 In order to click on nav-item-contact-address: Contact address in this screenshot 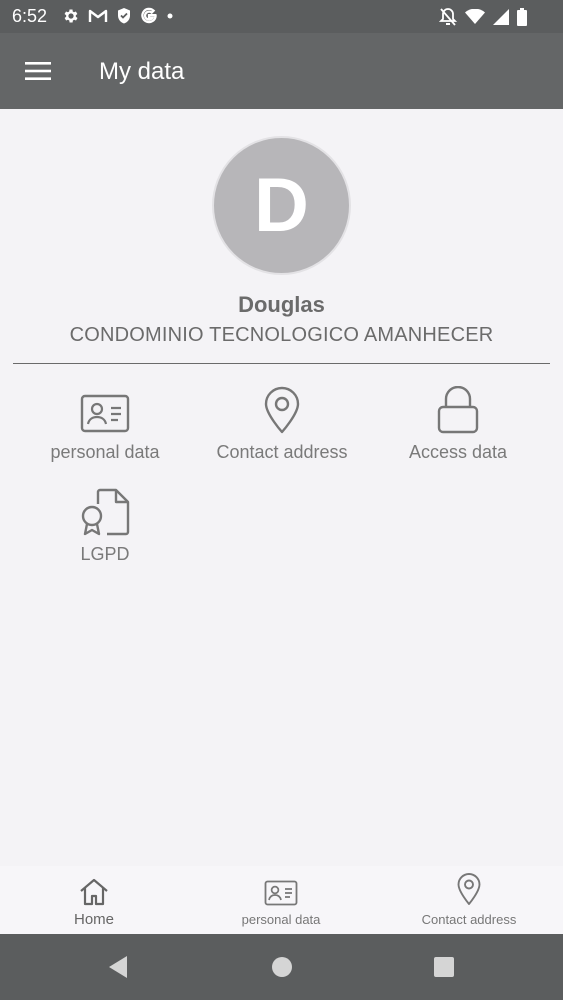, I will do `click(469, 900)`.